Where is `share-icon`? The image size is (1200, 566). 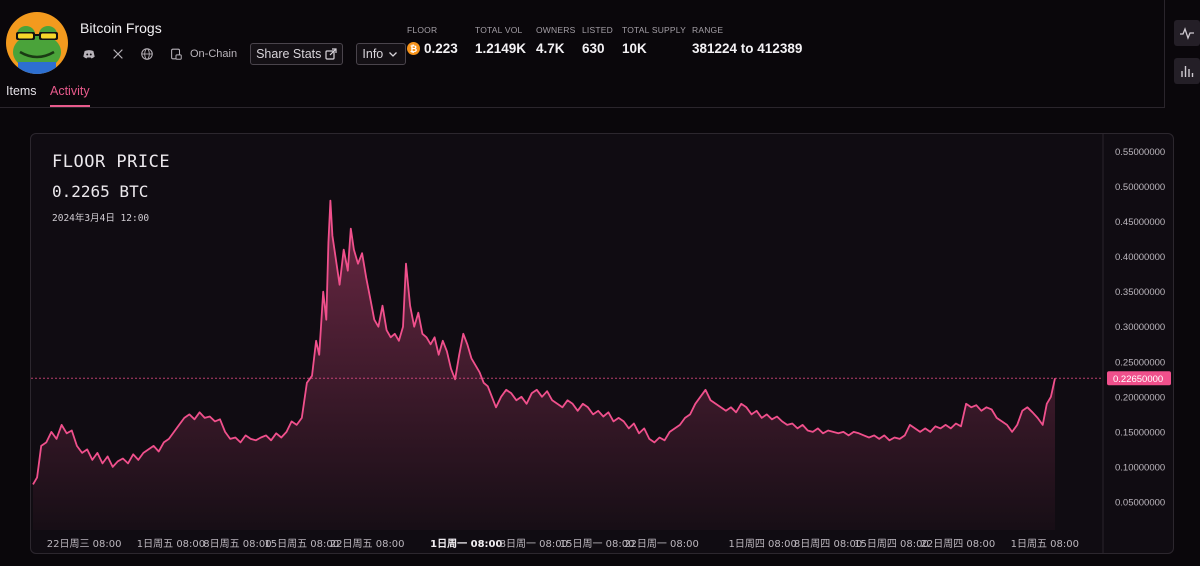 share-icon is located at coordinates (331, 54).